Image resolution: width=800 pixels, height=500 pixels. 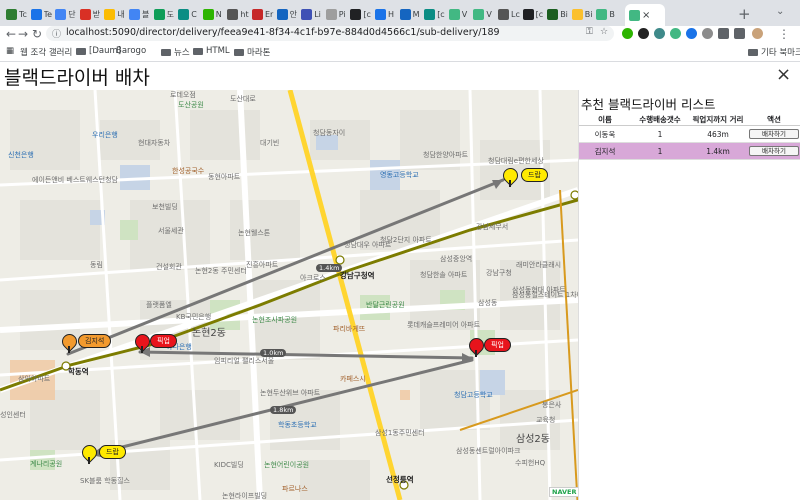 What do you see at coordinates (46, 52) in the screenshot?
I see `bookmark-item: 웹 조각 갤러리` at bounding box center [46, 52].